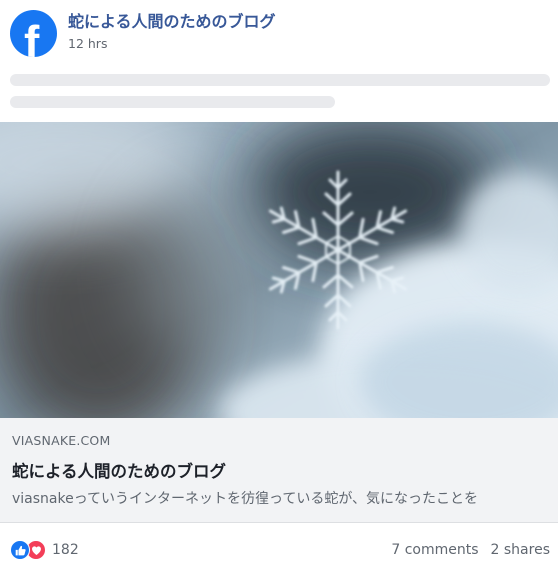 The width and height of the screenshot is (558, 571). I want to click on page-name-link: 蛇による人間のためのブログ, so click(172, 22).